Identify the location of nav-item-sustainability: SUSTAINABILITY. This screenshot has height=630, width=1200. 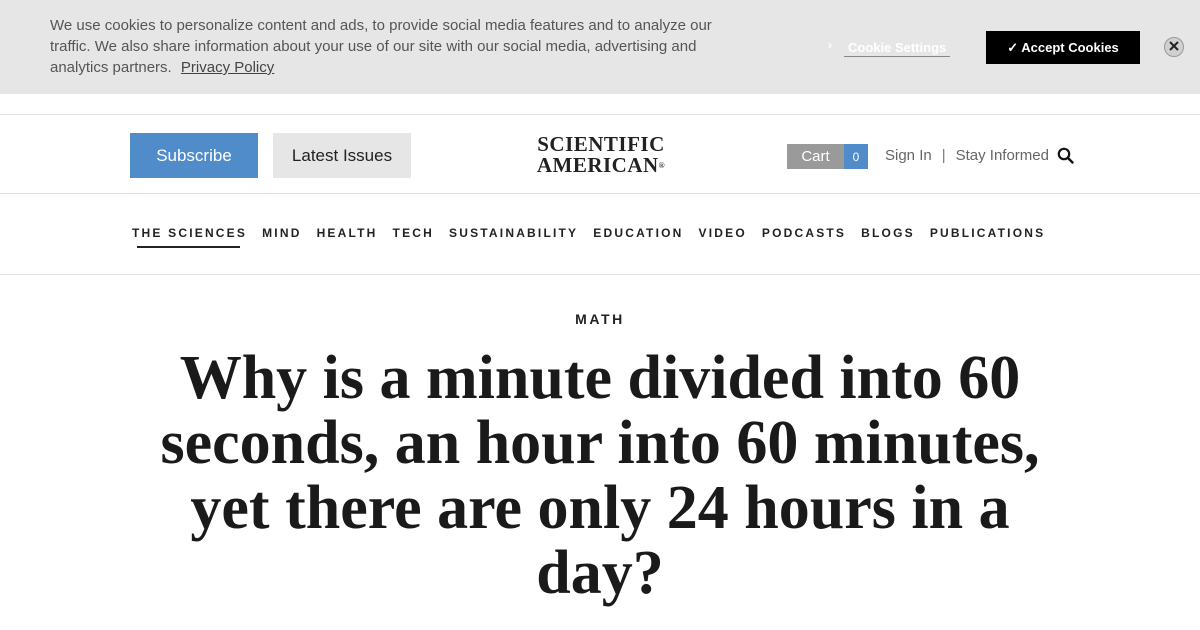
(513, 236).